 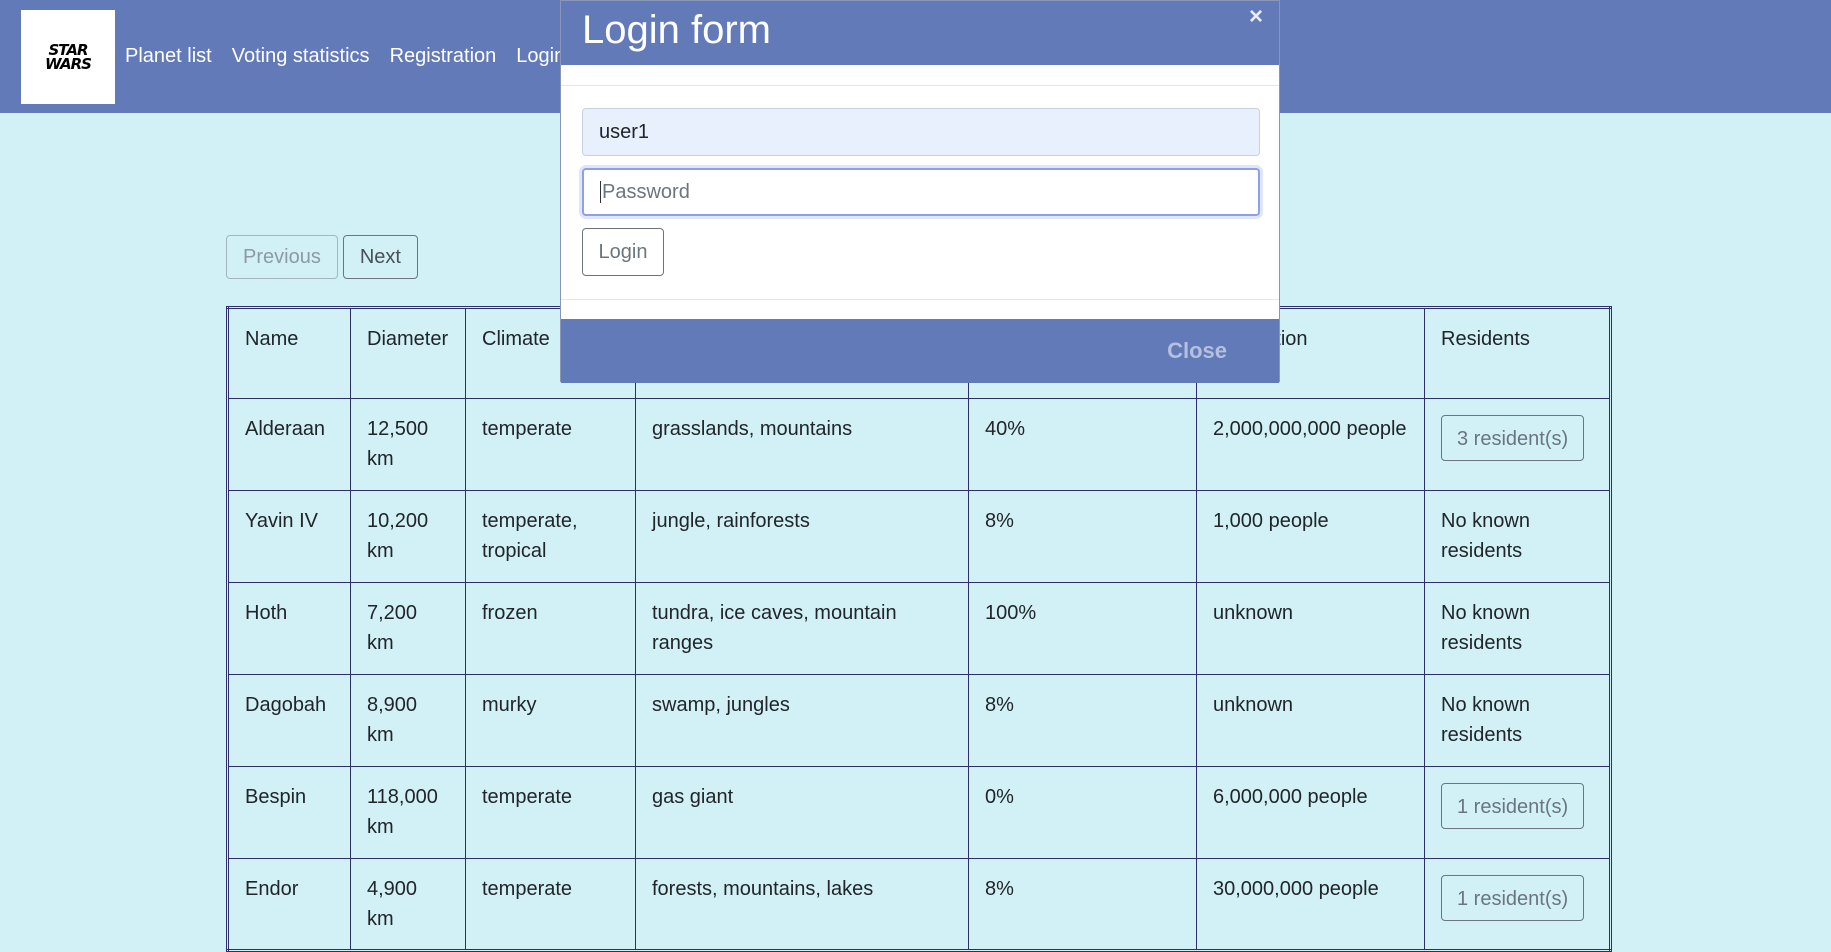 I want to click on cell-name: Alderaan, so click(x=289, y=444).